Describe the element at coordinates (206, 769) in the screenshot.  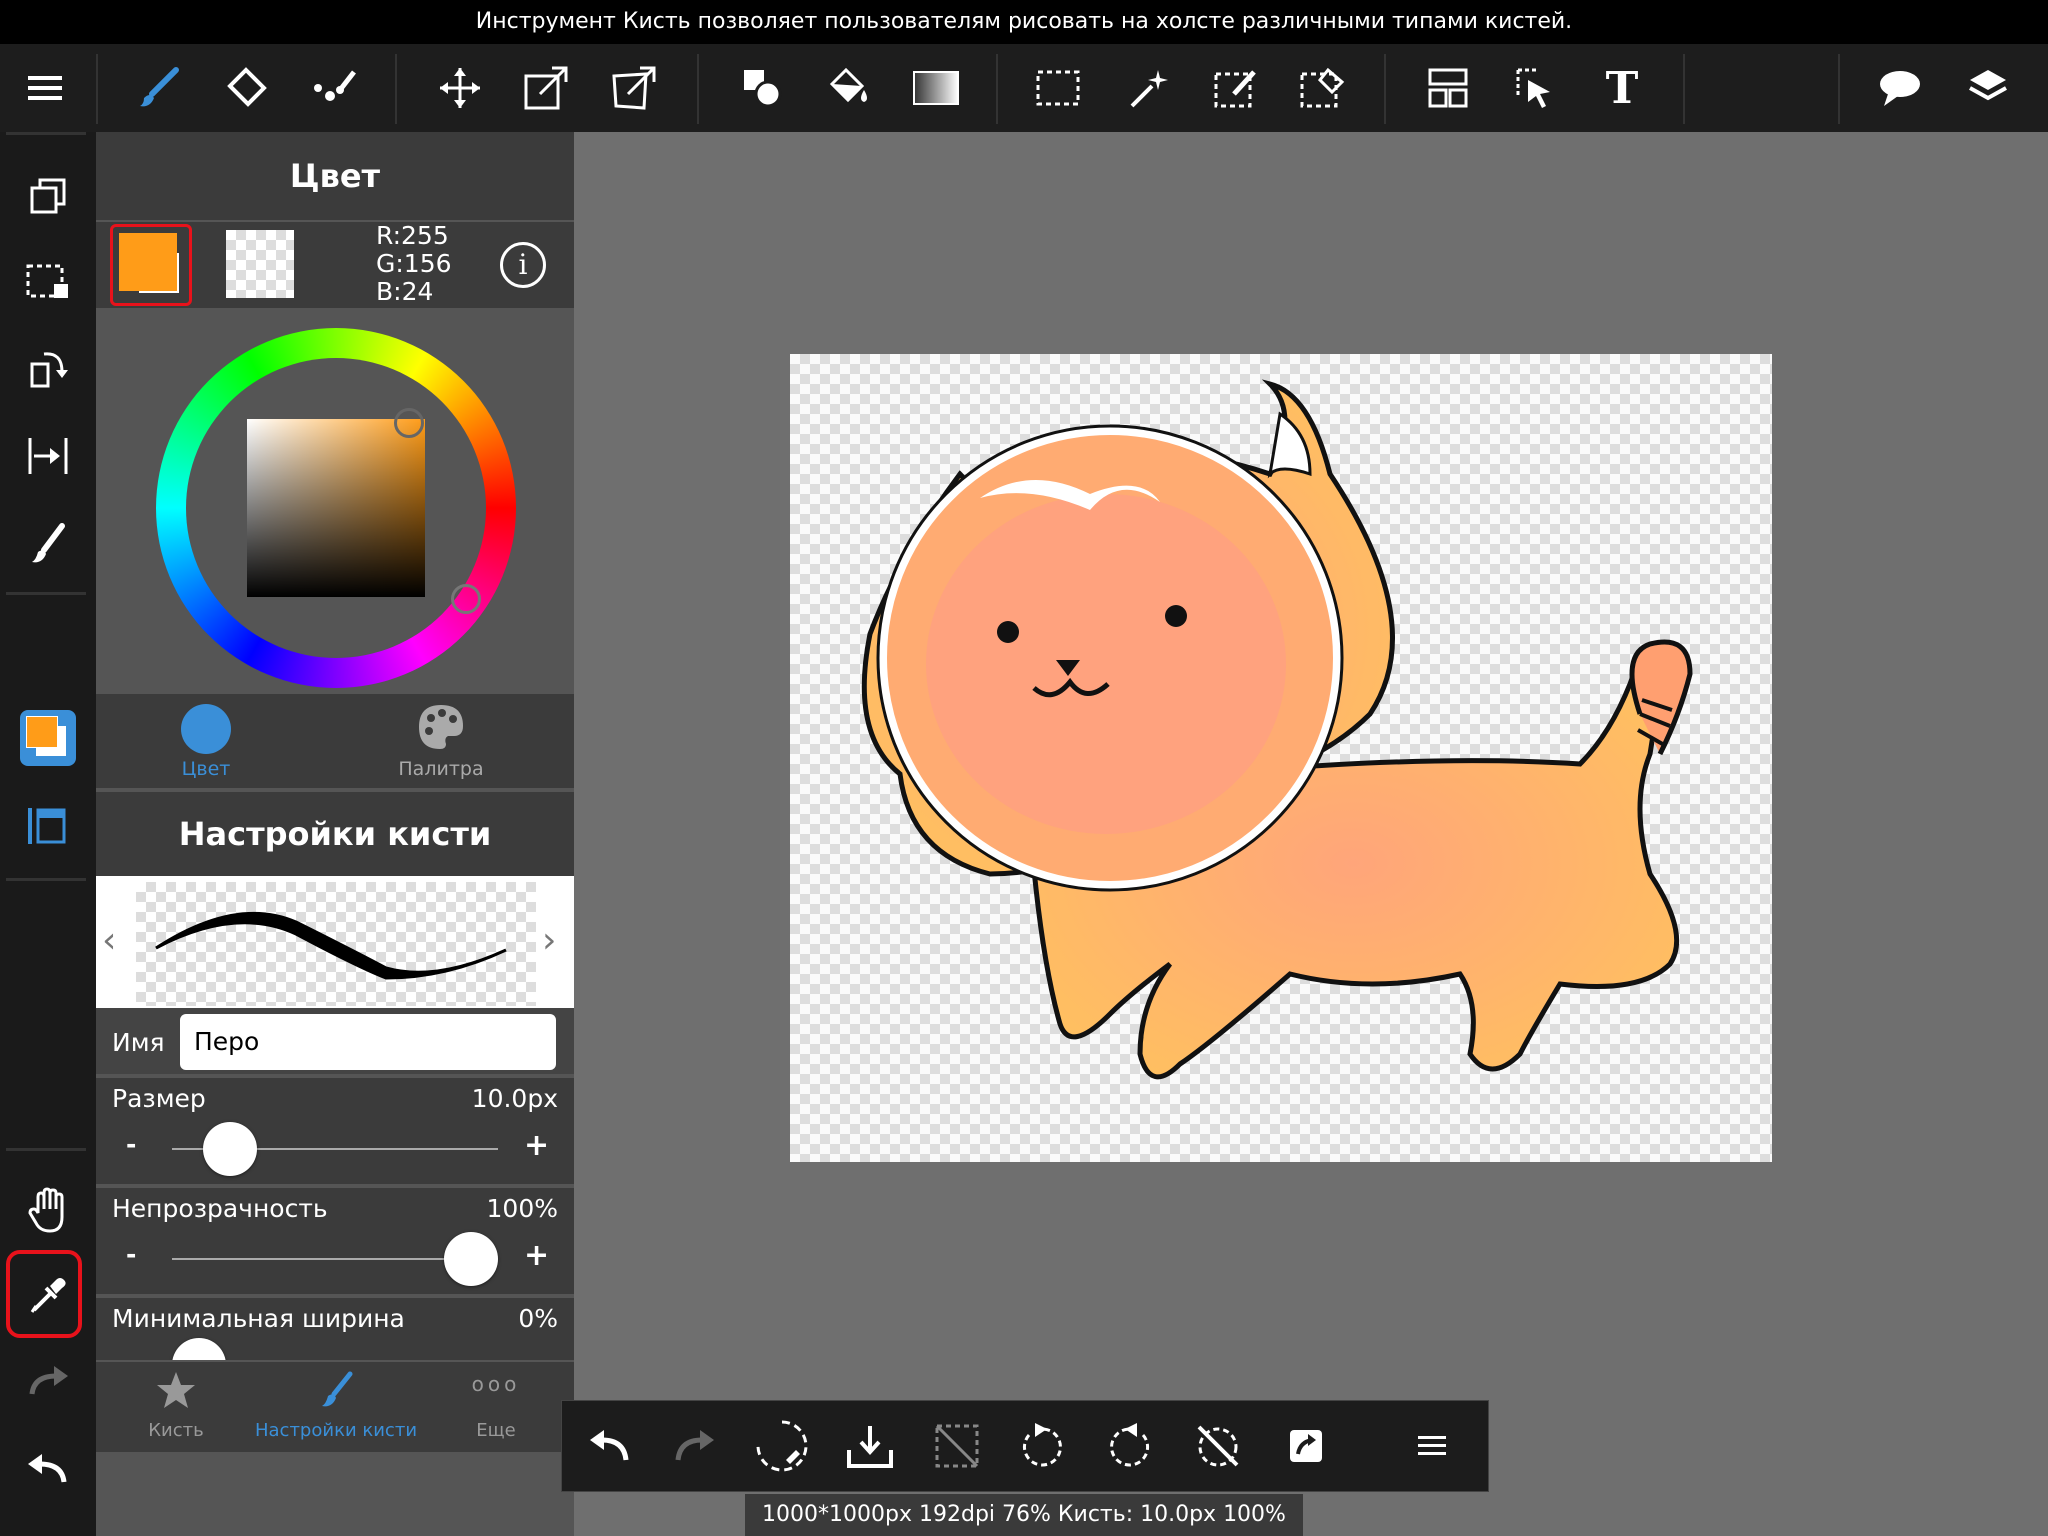
I see `tab-color-label: Цвет` at that location.